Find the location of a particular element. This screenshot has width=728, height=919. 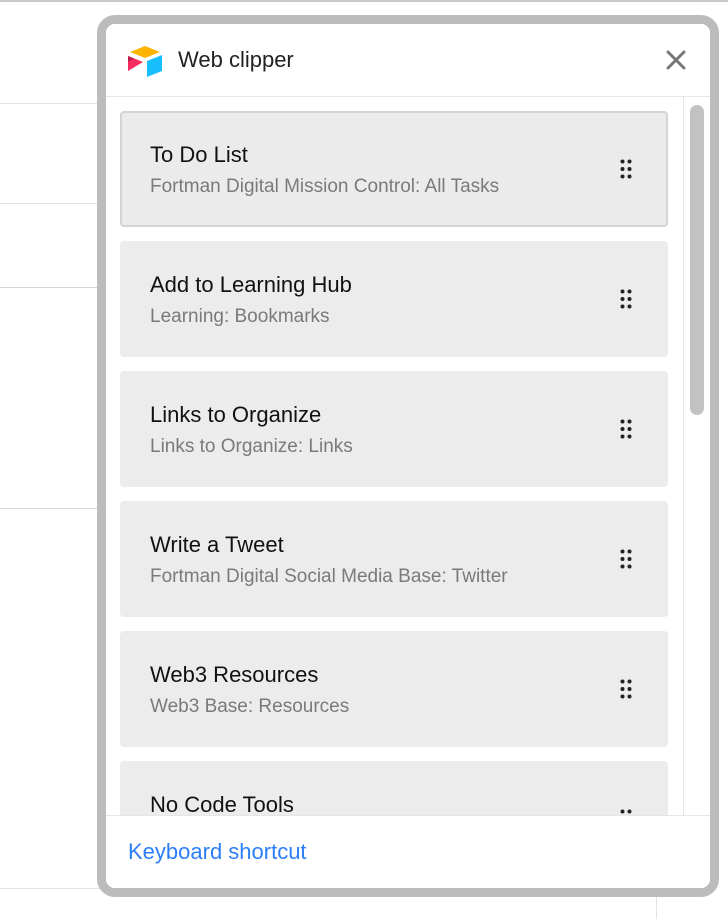

scrollbar-thumb is located at coordinates (697, 260).